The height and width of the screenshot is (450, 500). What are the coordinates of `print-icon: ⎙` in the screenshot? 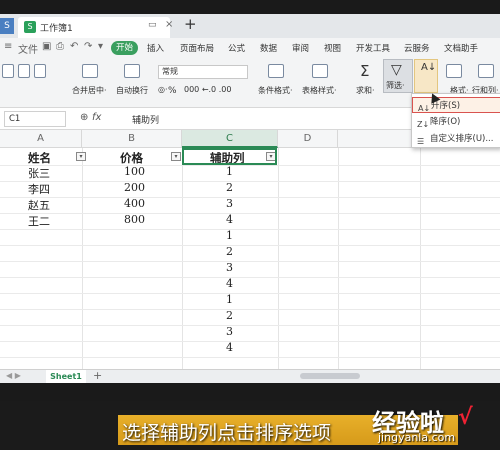 It's located at (60, 46).